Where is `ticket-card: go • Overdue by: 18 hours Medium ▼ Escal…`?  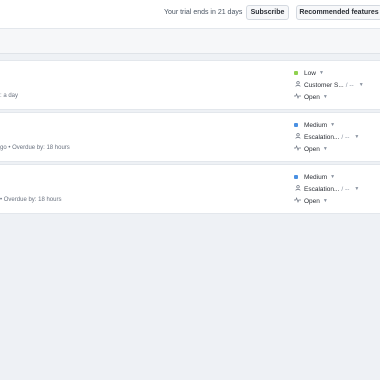
ticket-card: go • Overdue by: 18 hours Medium ▼ Escal… is located at coordinates (190, 137).